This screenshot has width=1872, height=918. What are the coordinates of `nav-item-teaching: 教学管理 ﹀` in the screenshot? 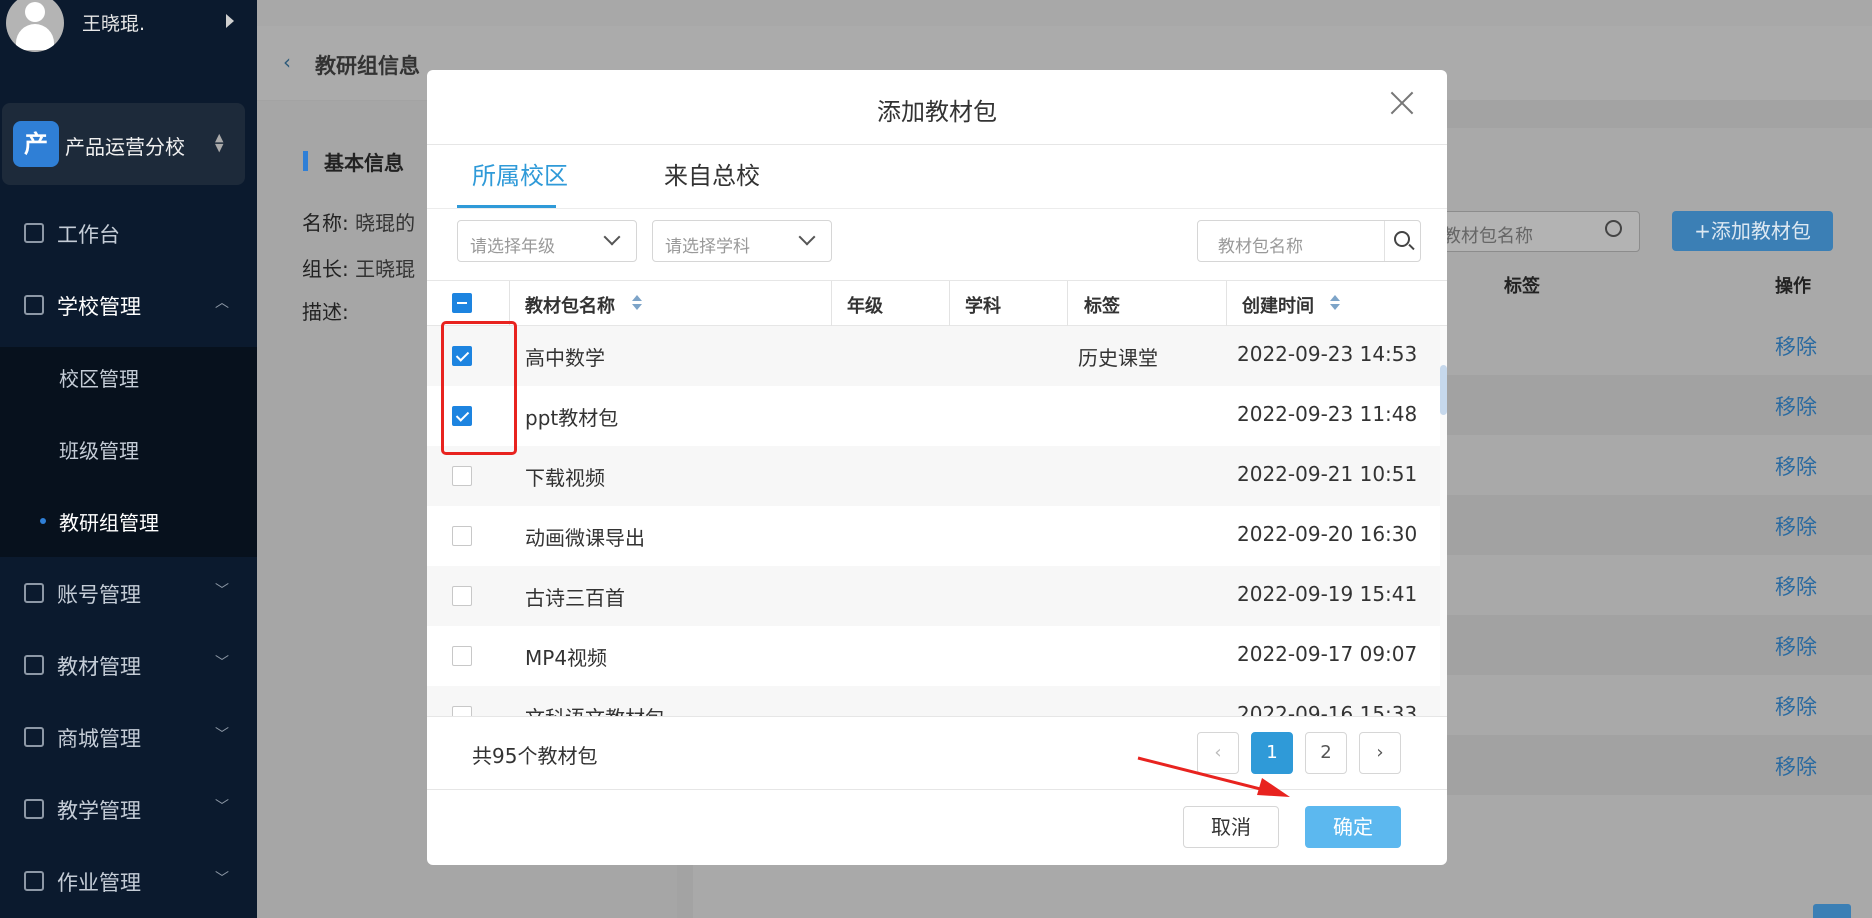 It's located at (128, 809).